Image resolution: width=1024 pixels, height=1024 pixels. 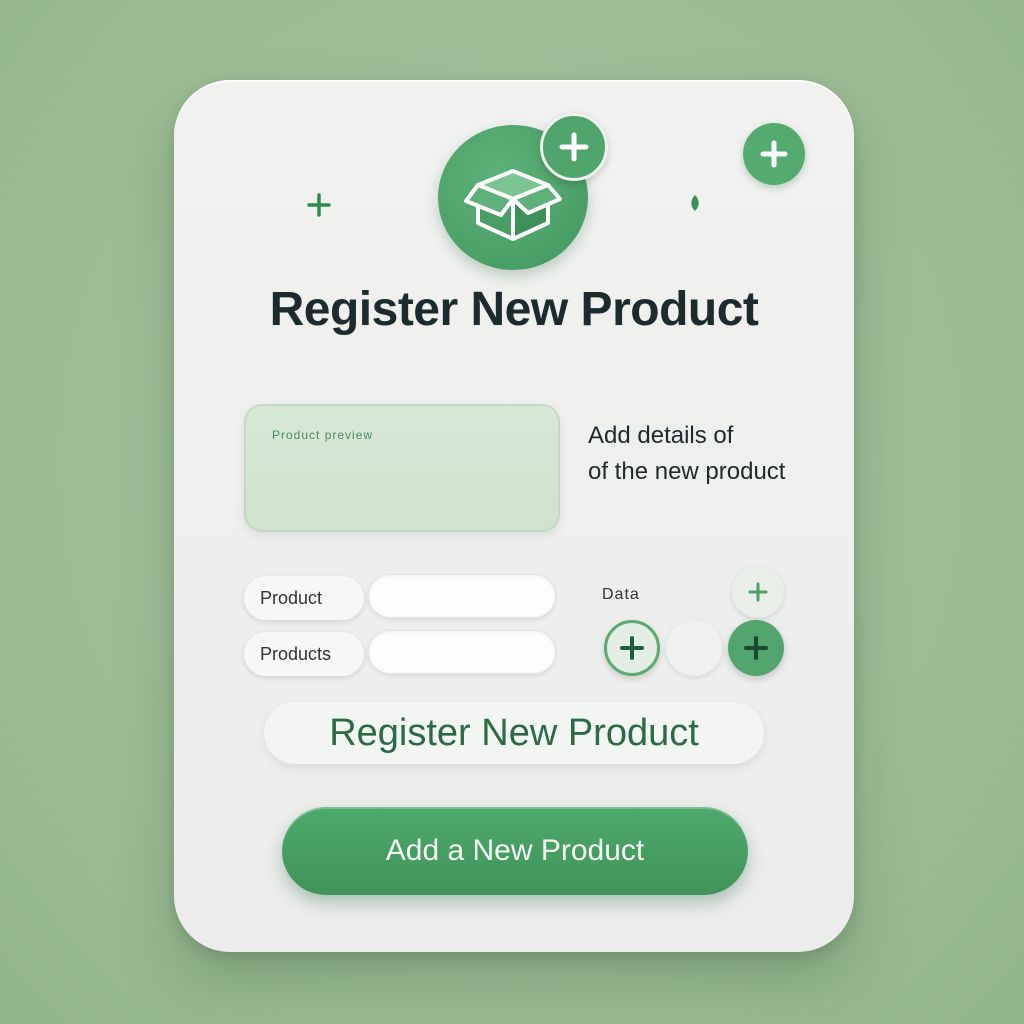 What do you see at coordinates (319, 205) in the screenshot?
I see `sparkle-plus-icon` at bounding box center [319, 205].